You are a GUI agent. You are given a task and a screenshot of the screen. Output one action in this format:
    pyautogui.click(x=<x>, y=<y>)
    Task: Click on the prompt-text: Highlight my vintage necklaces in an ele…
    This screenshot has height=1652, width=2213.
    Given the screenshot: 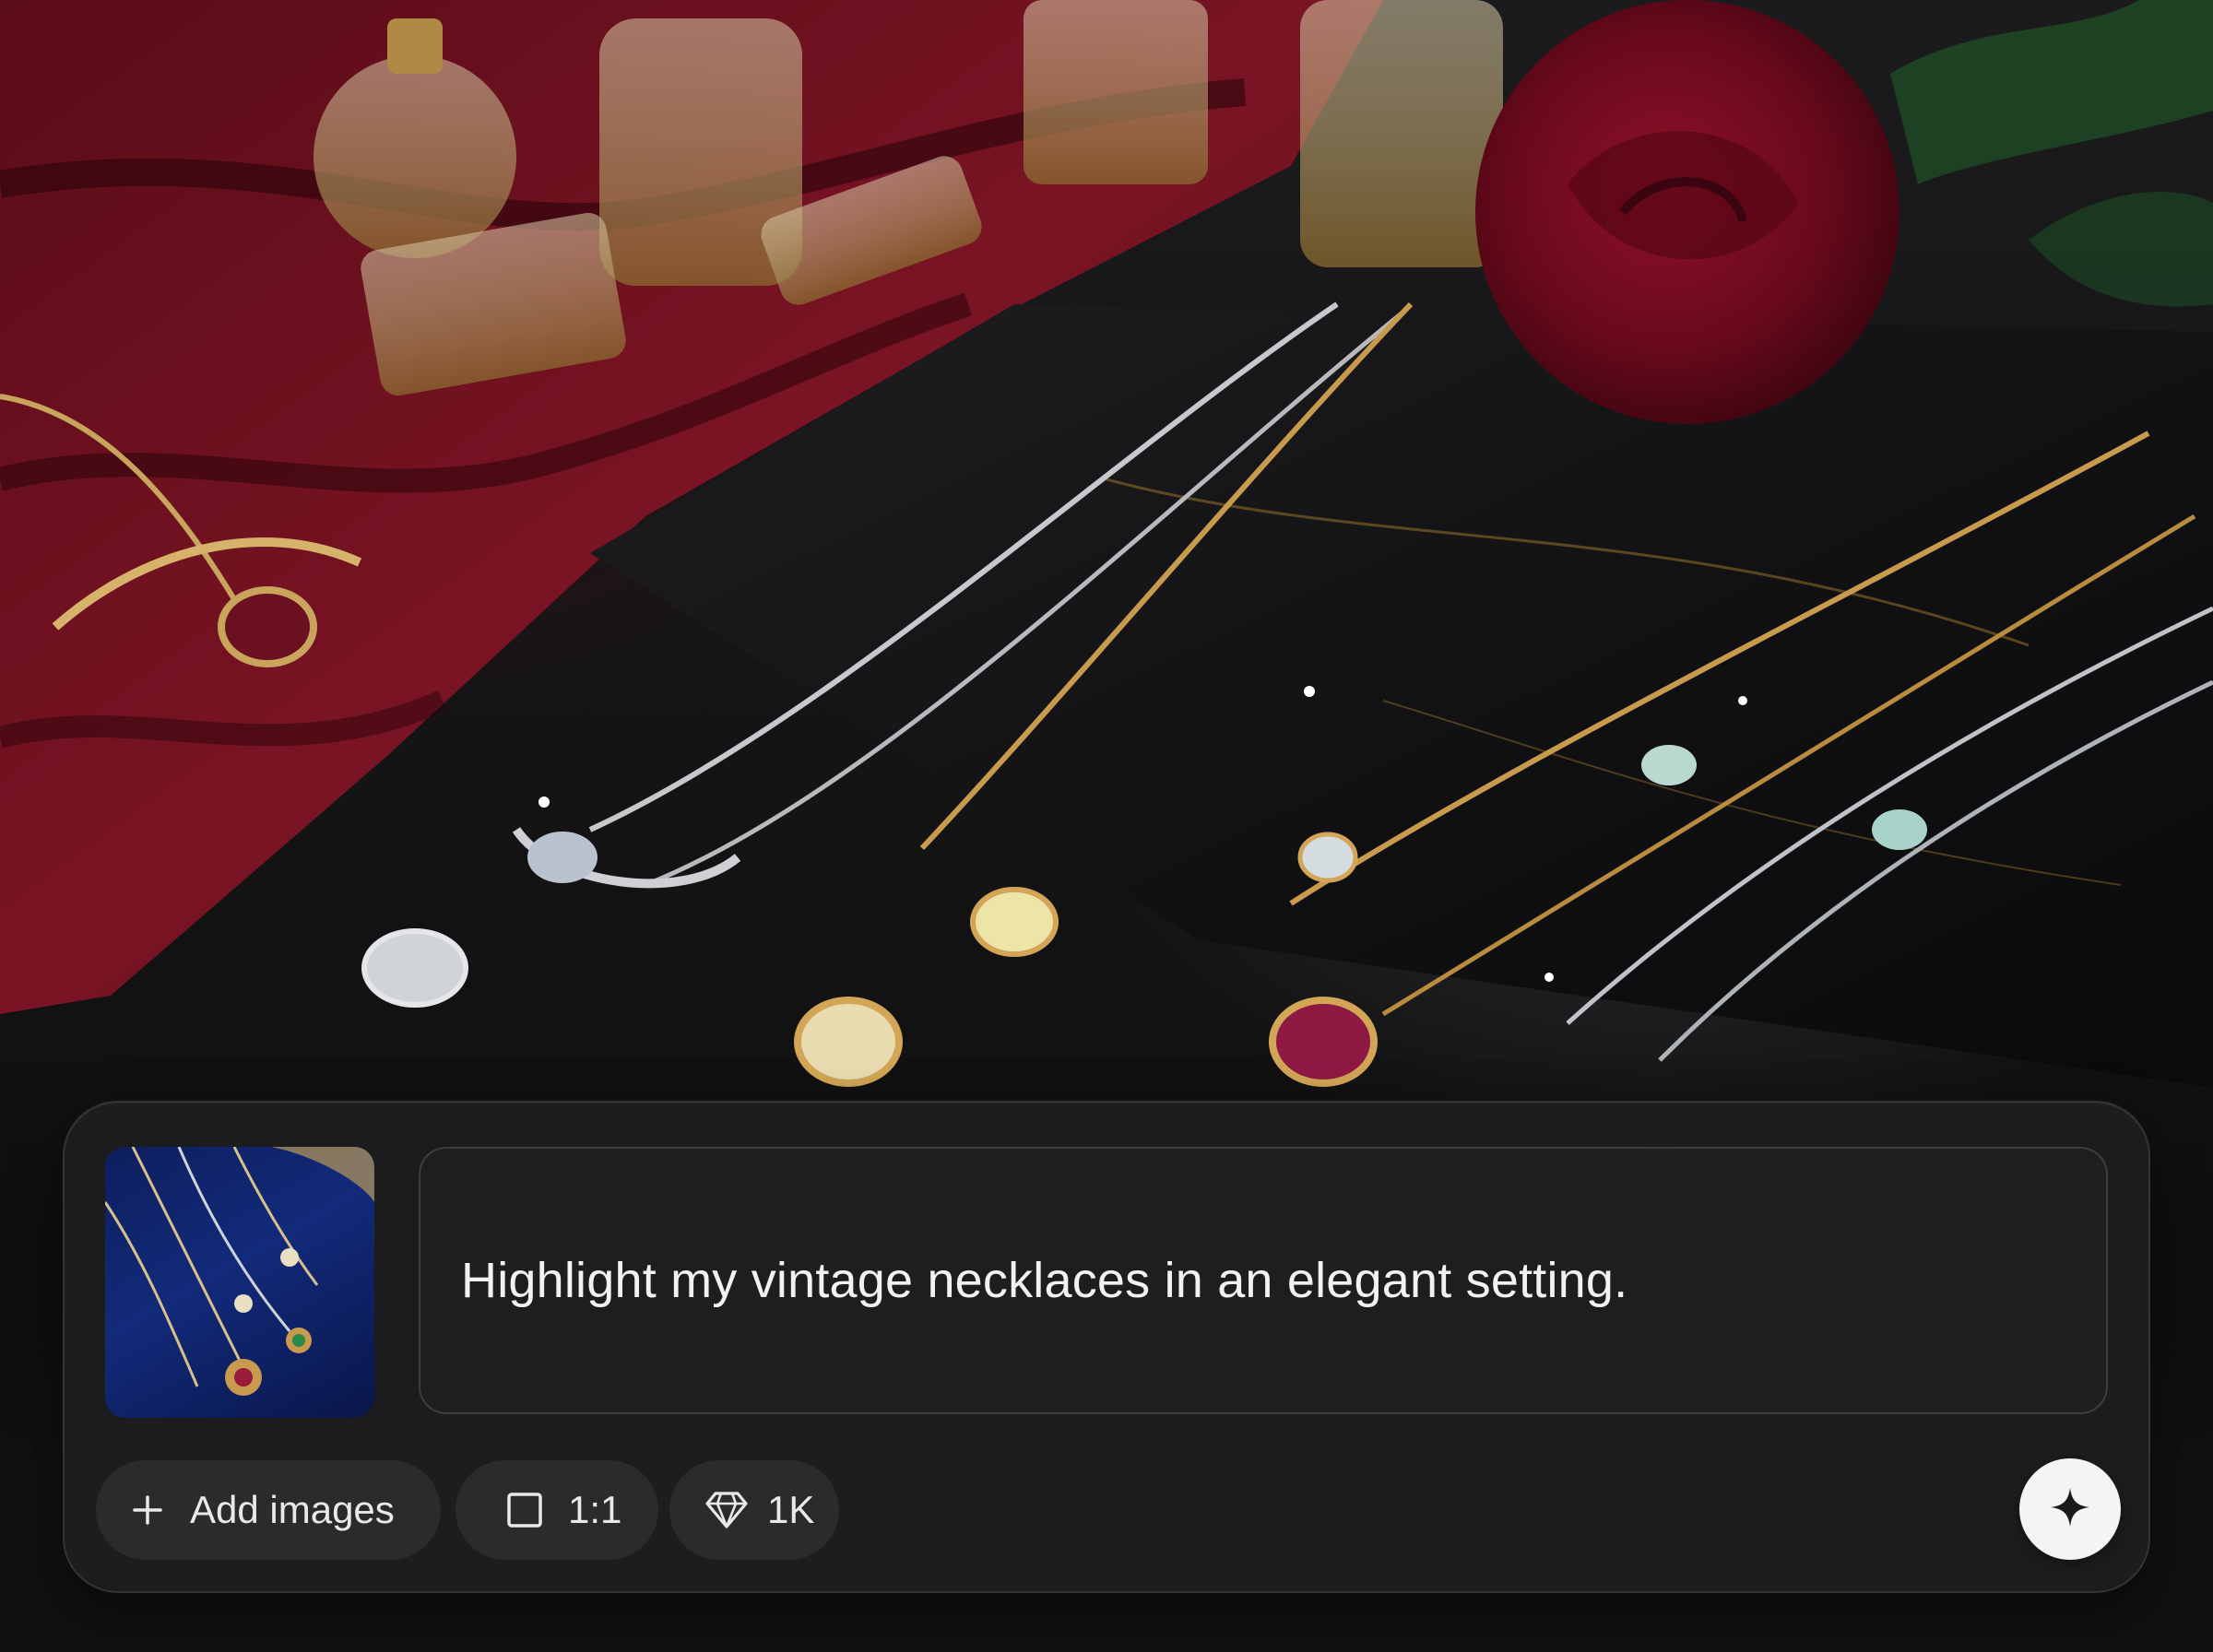 What is the action you would take?
    pyautogui.click(x=1044, y=1280)
    